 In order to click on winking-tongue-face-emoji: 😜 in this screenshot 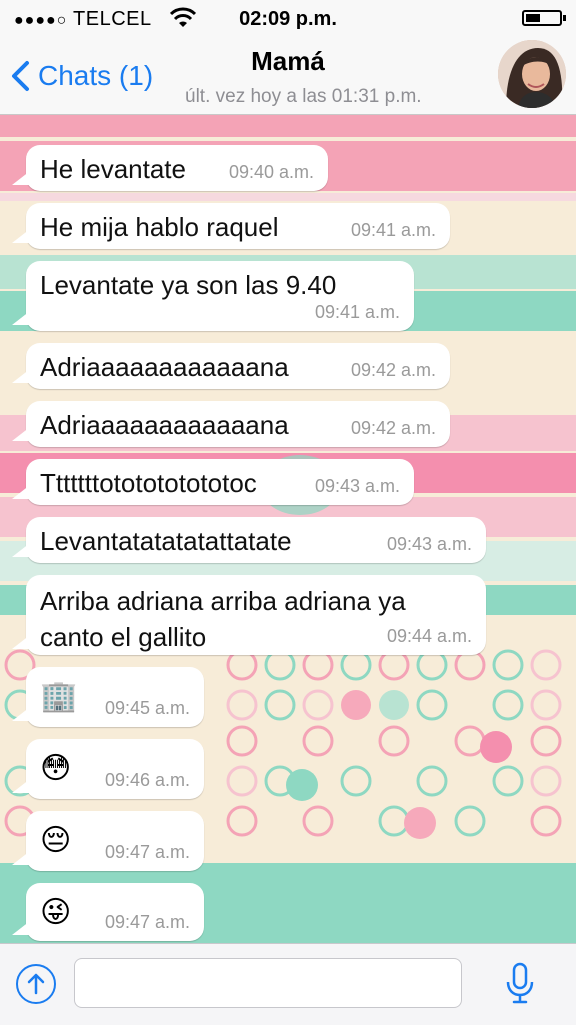, I will do `click(56, 912)`.